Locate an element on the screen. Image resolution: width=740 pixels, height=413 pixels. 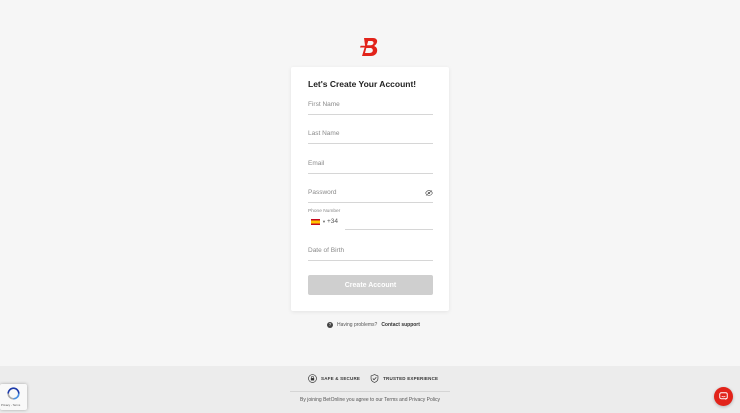
footer-divider is located at coordinates (370, 391).